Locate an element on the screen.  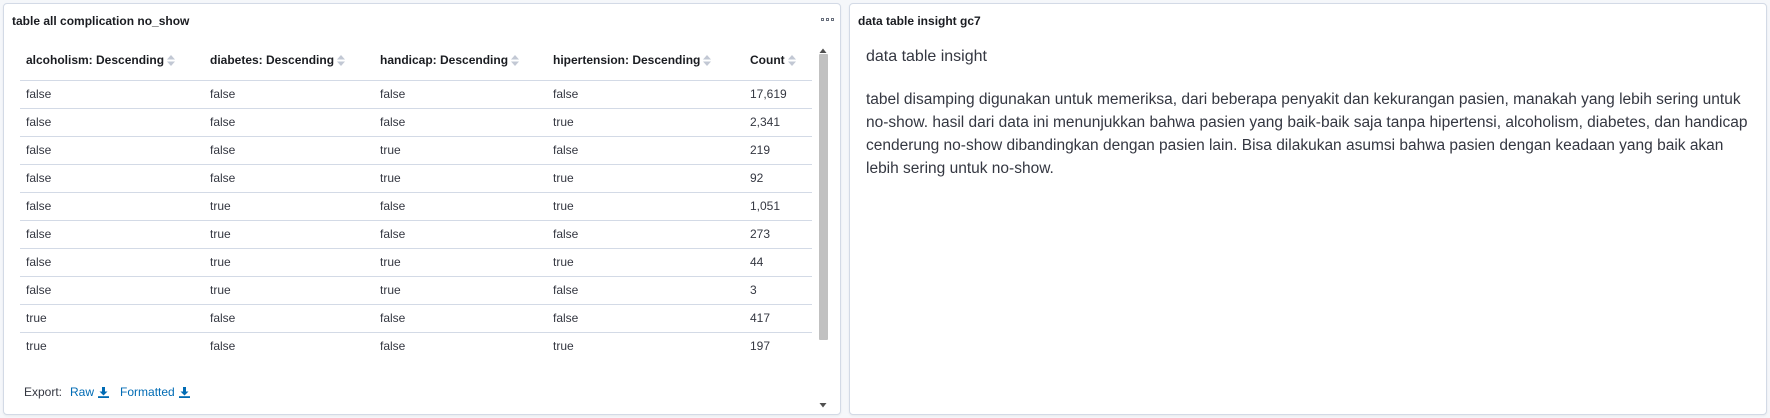
table-cell: 44 is located at coordinates (778, 262).